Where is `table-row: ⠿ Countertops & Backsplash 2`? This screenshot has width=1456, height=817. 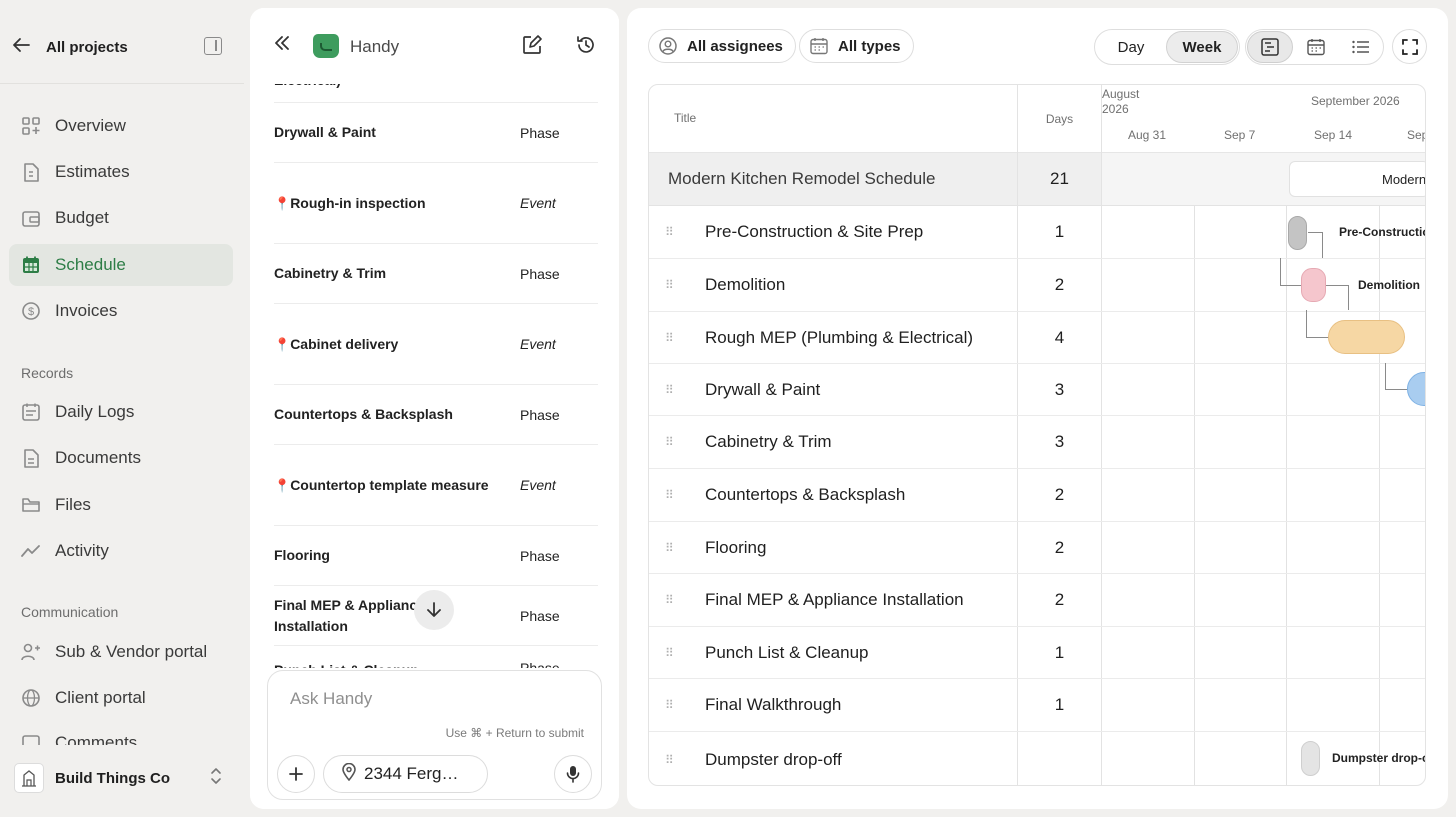 table-row: ⠿ Countertops & Backsplash 2 is located at coordinates (1037, 495).